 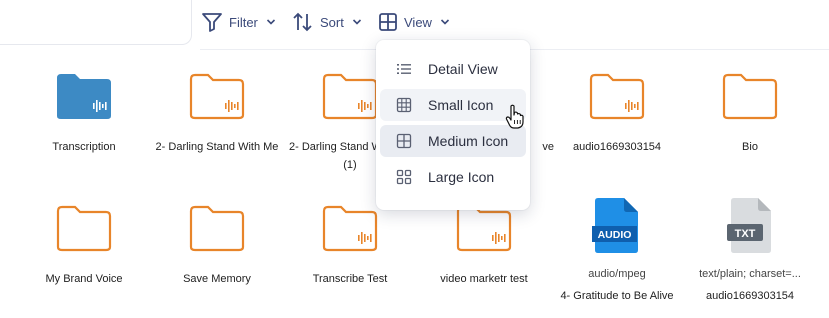 I want to click on menu-item-label: Large Icon, so click(x=461, y=177).